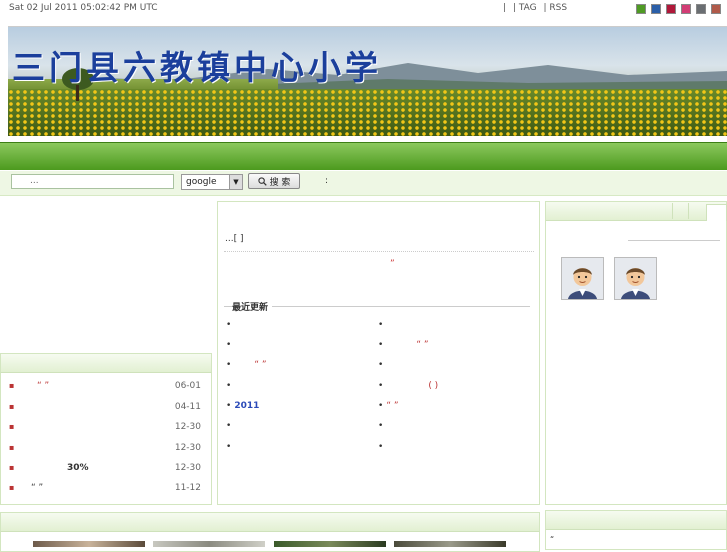 The image size is (727, 552). I want to click on list-item: ▪ 04-11, so click(105, 409).